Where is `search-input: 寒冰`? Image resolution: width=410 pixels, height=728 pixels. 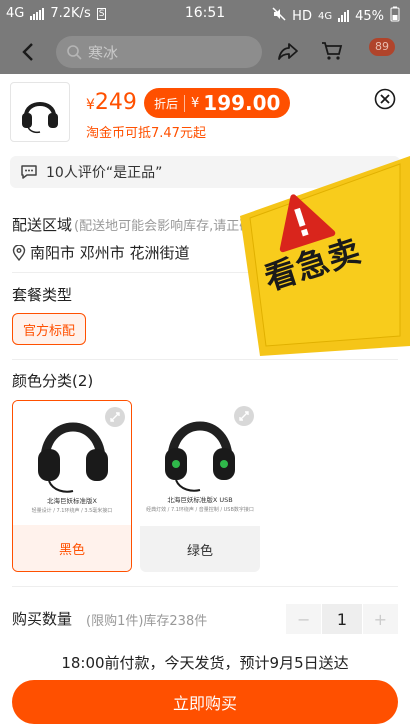
search-input: 寒冰 is located at coordinates (159, 52).